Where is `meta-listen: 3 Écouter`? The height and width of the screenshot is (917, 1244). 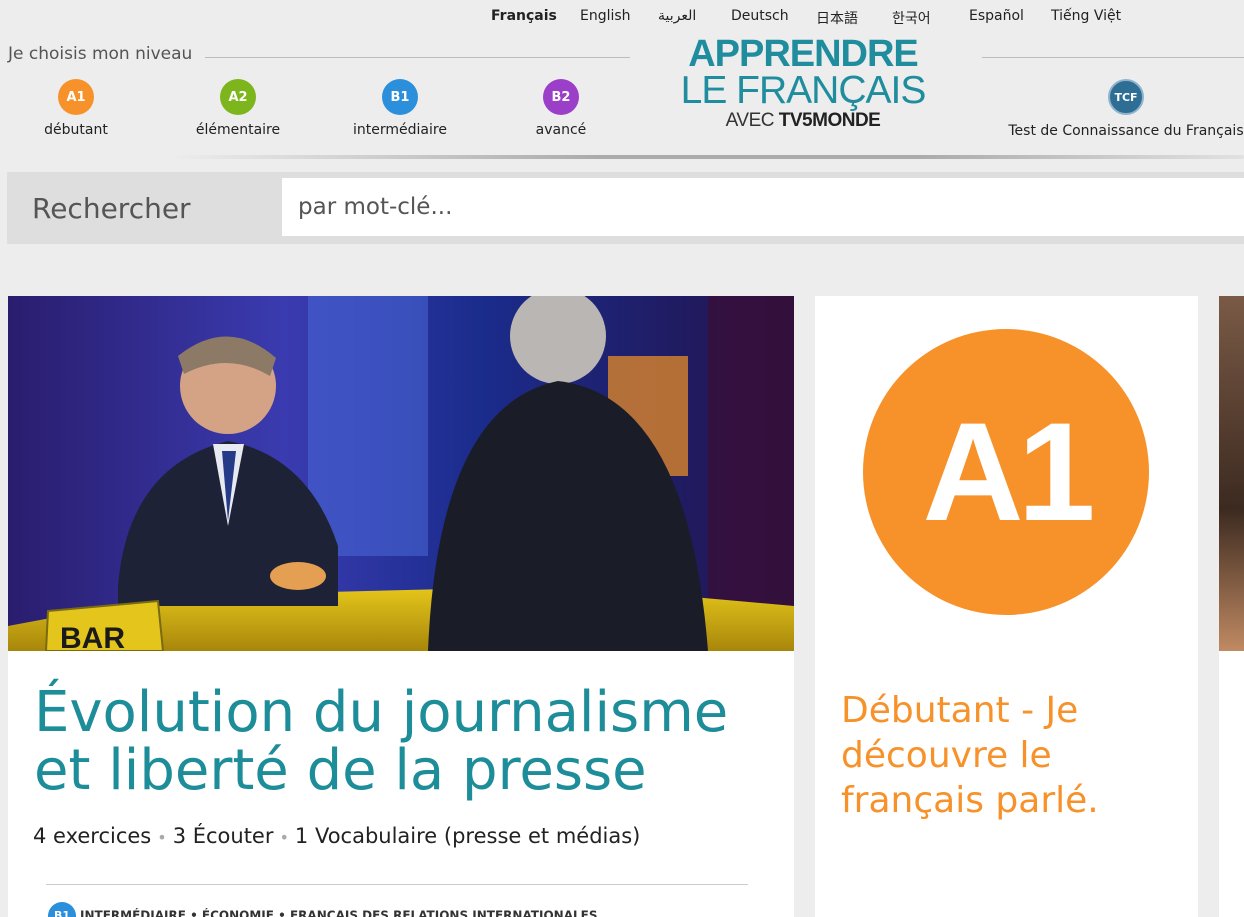 meta-listen: 3 Écouter is located at coordinates (223, 836).